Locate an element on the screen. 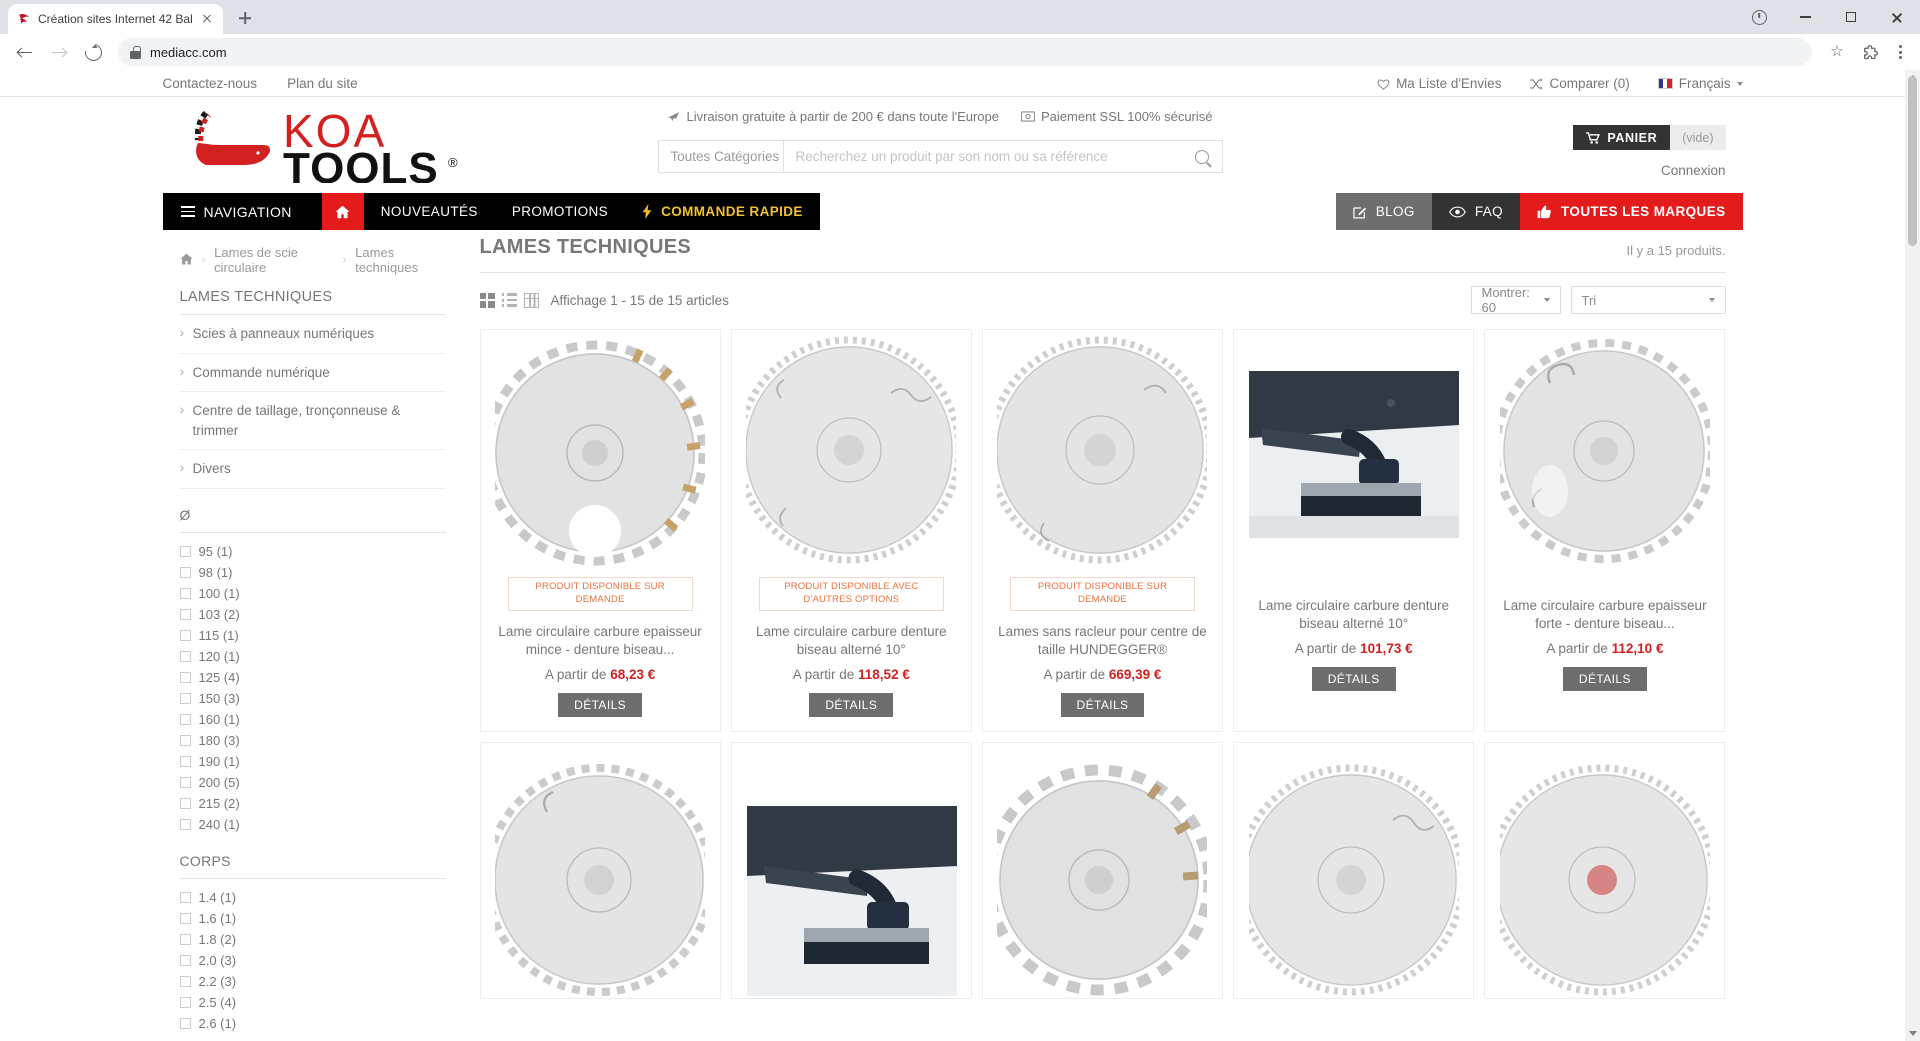 The width and height of the screenshot is (1920, 1041). filter-option: 95 (1) is located at coordinates (312, 551).